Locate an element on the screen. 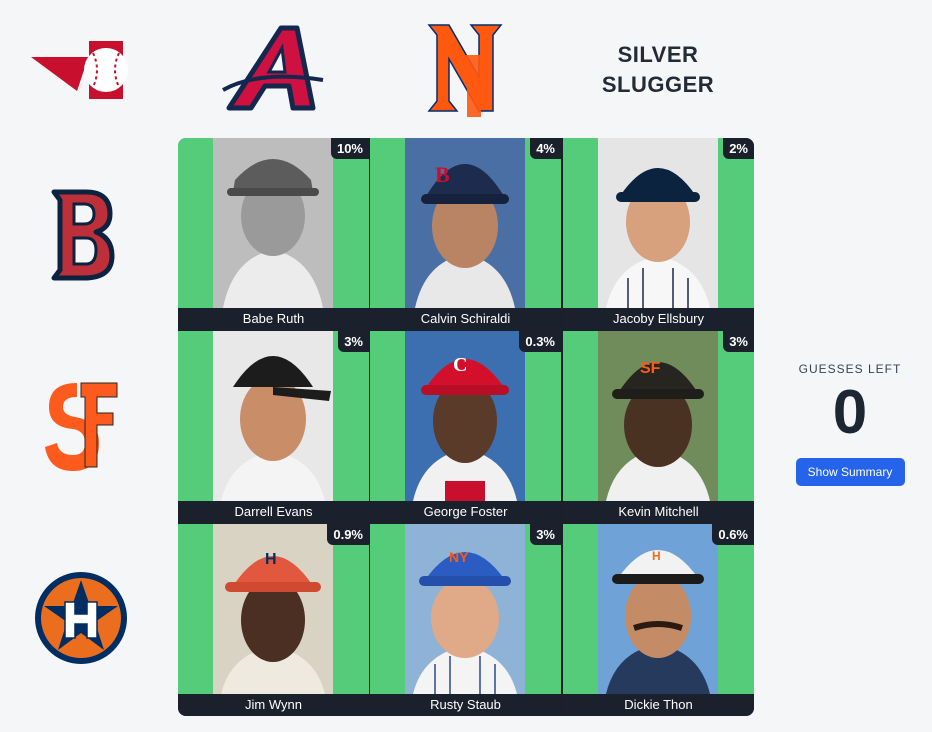  column-header-silver-slugger: SILVER SLUGGER is located at coordinates (658, 70).